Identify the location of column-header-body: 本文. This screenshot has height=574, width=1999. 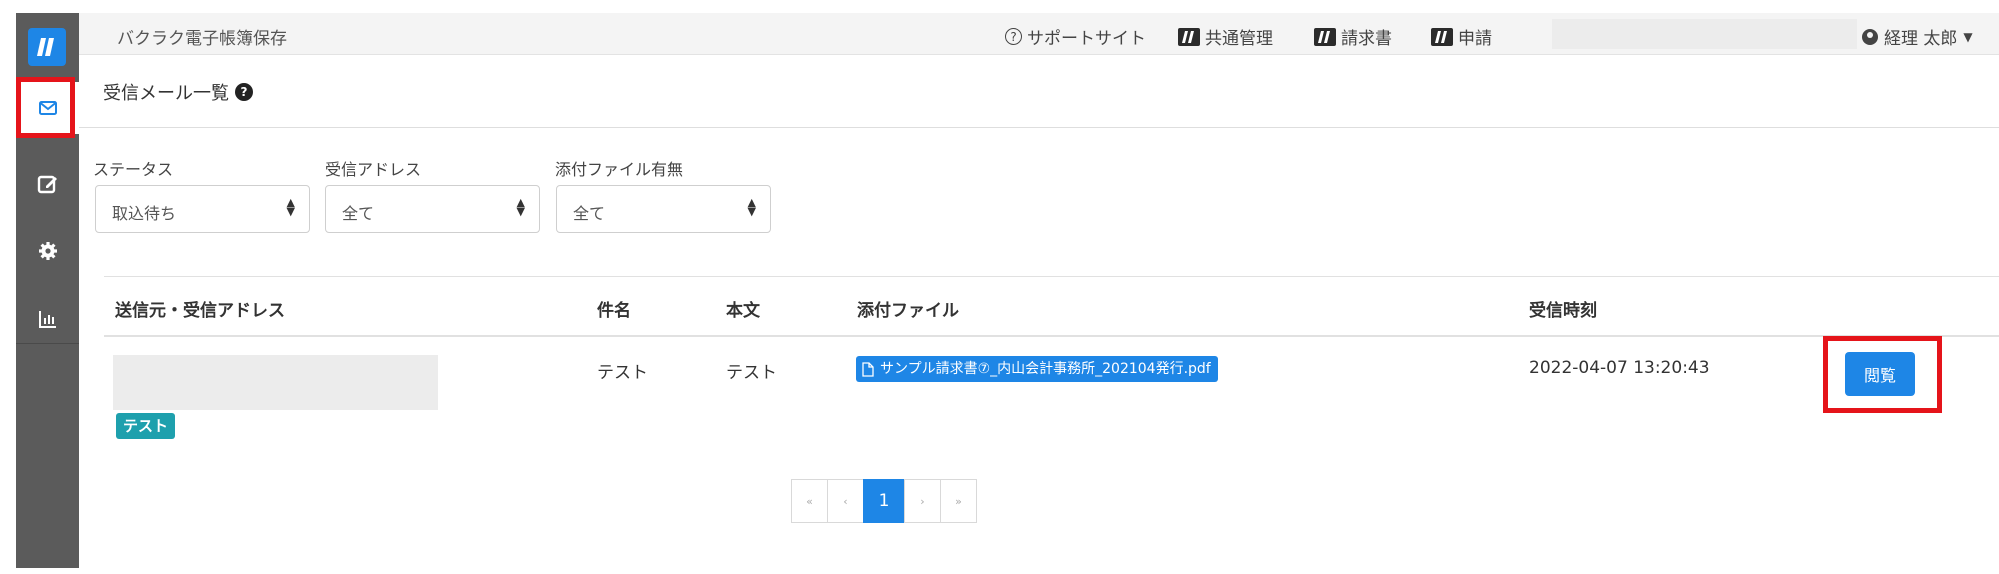
(743, 311).